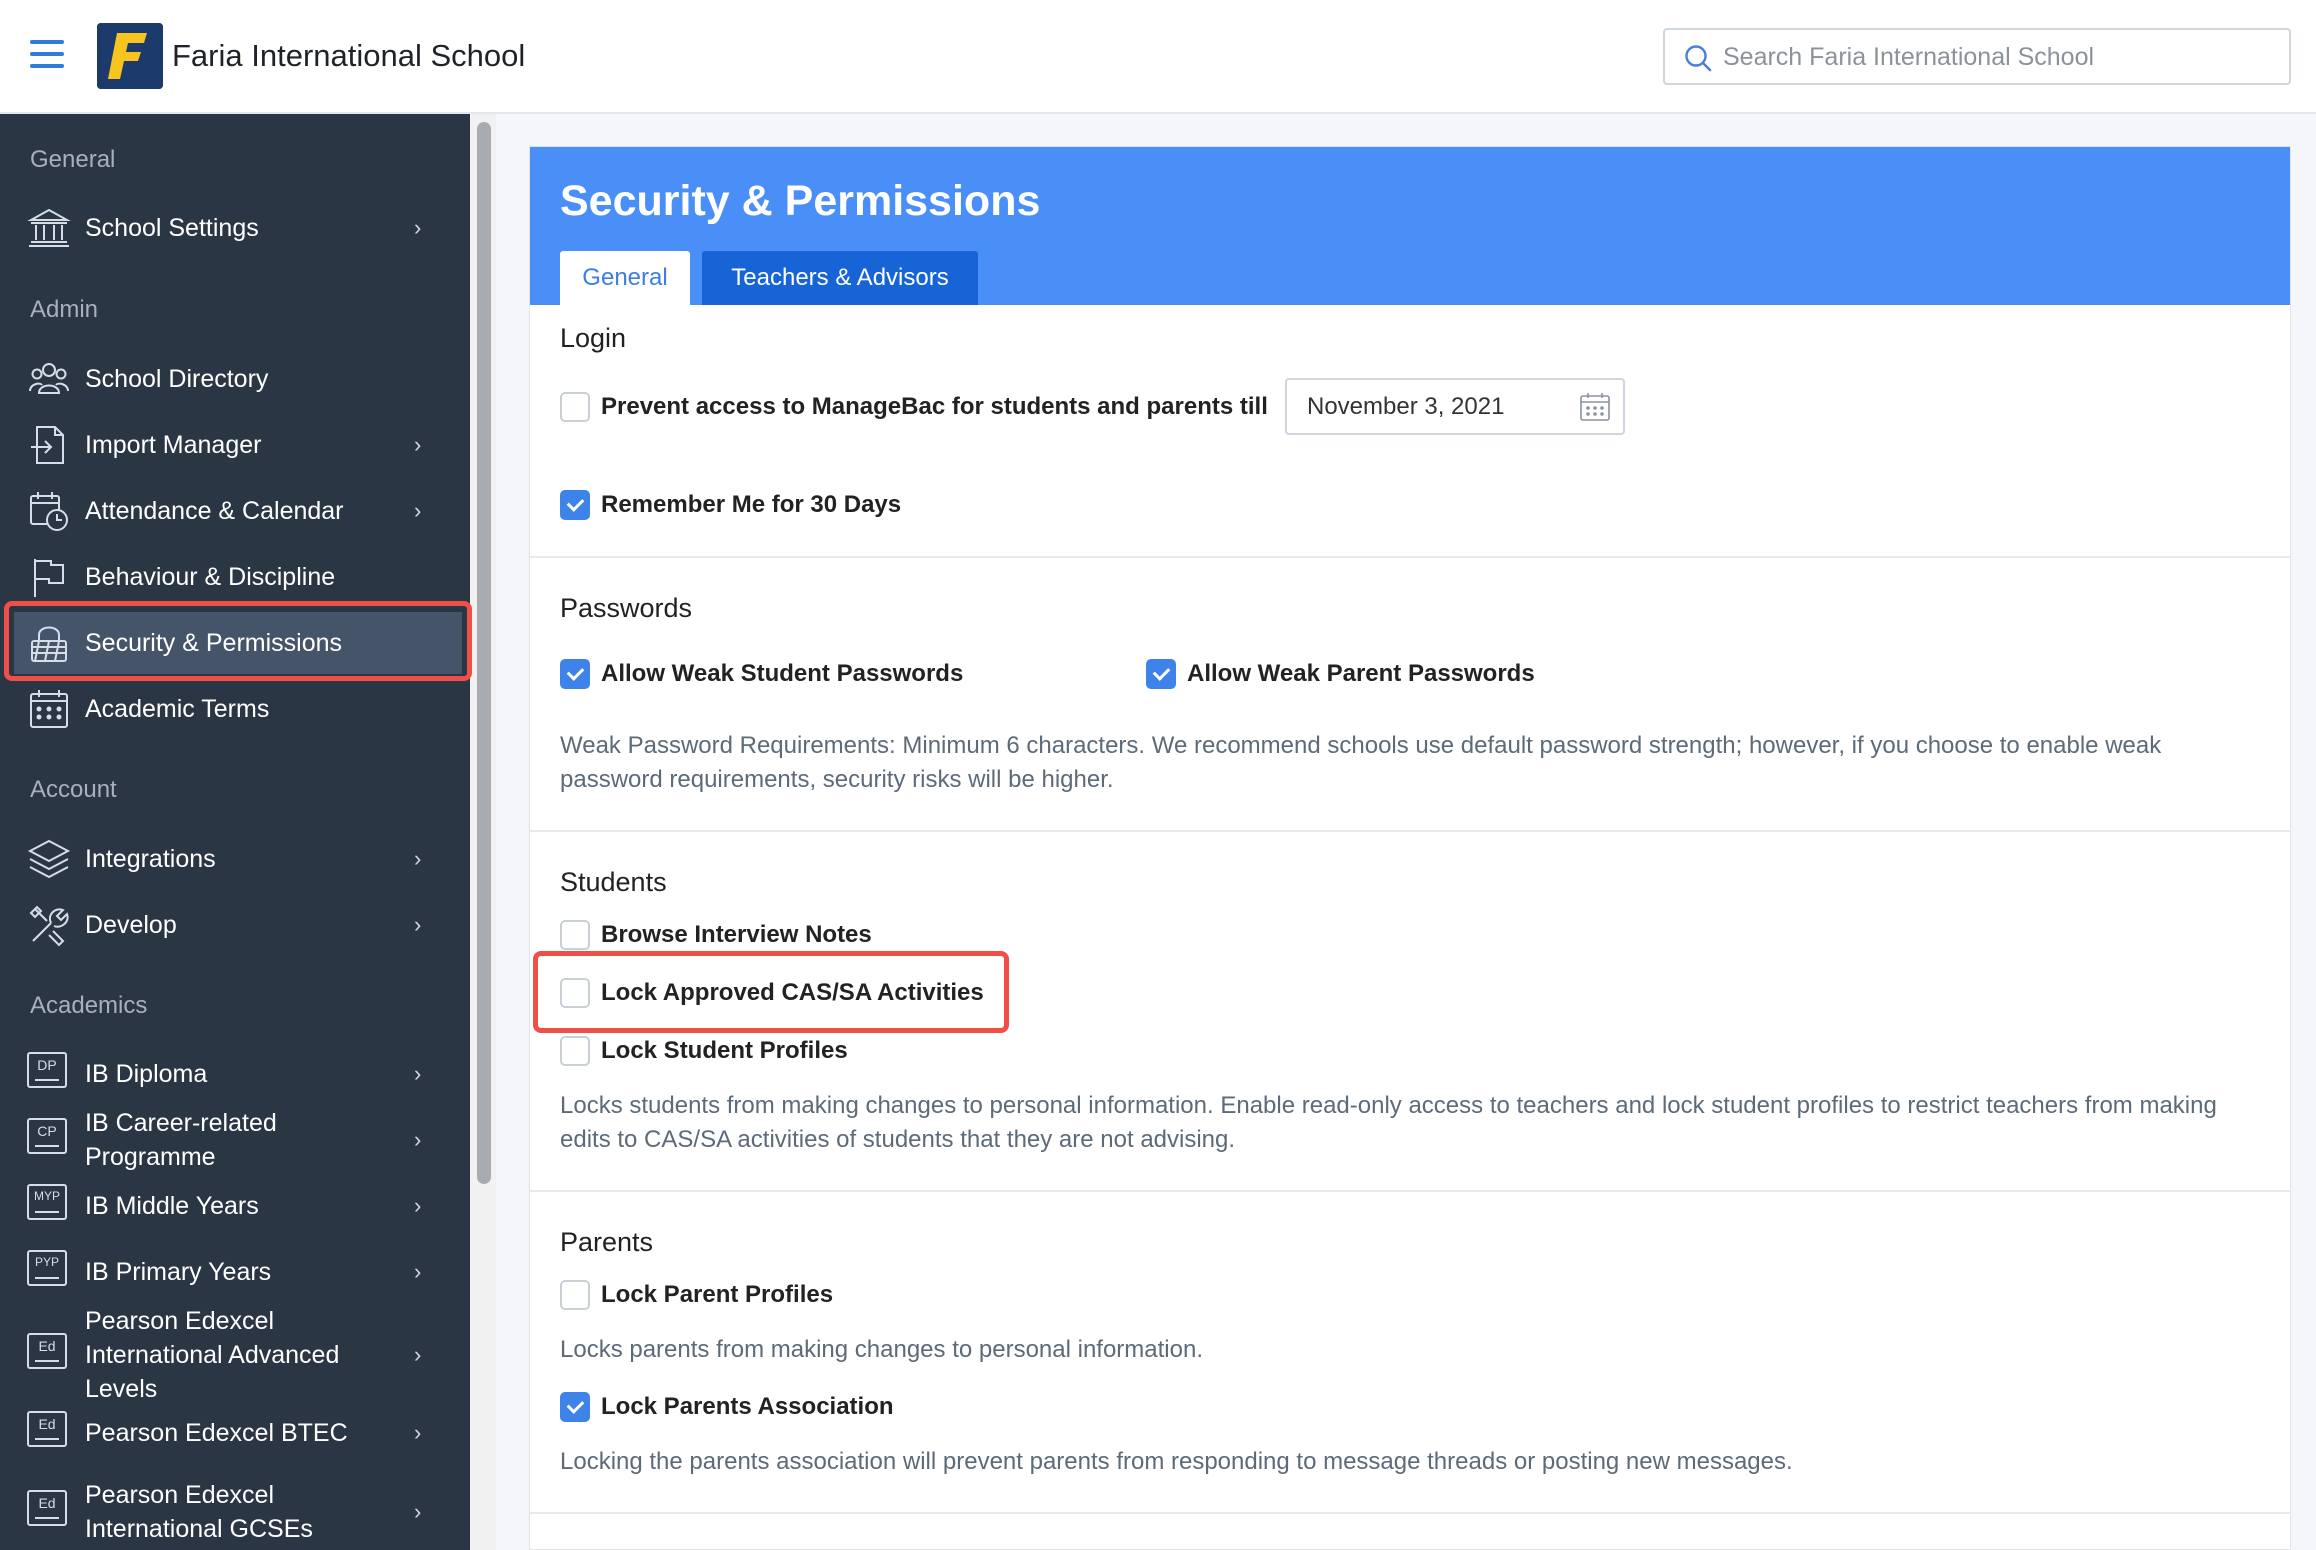  Describe the element at coordinates (49, 228) in the screenshot. I see `bank-icon` at that location.